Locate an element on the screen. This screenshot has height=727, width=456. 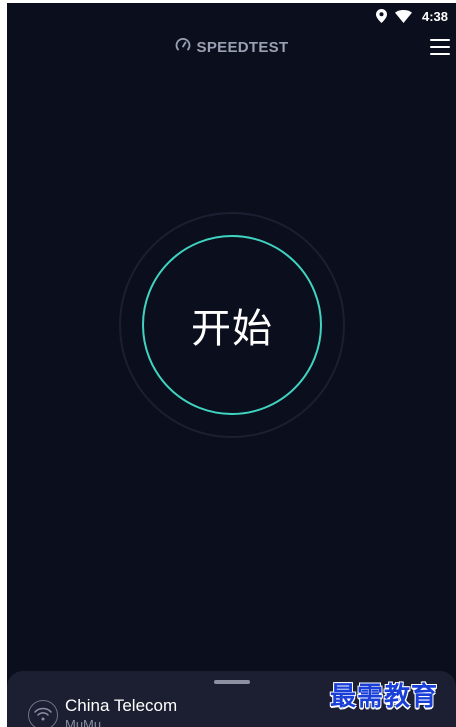
location-icon is located at coordinates (381, 16).